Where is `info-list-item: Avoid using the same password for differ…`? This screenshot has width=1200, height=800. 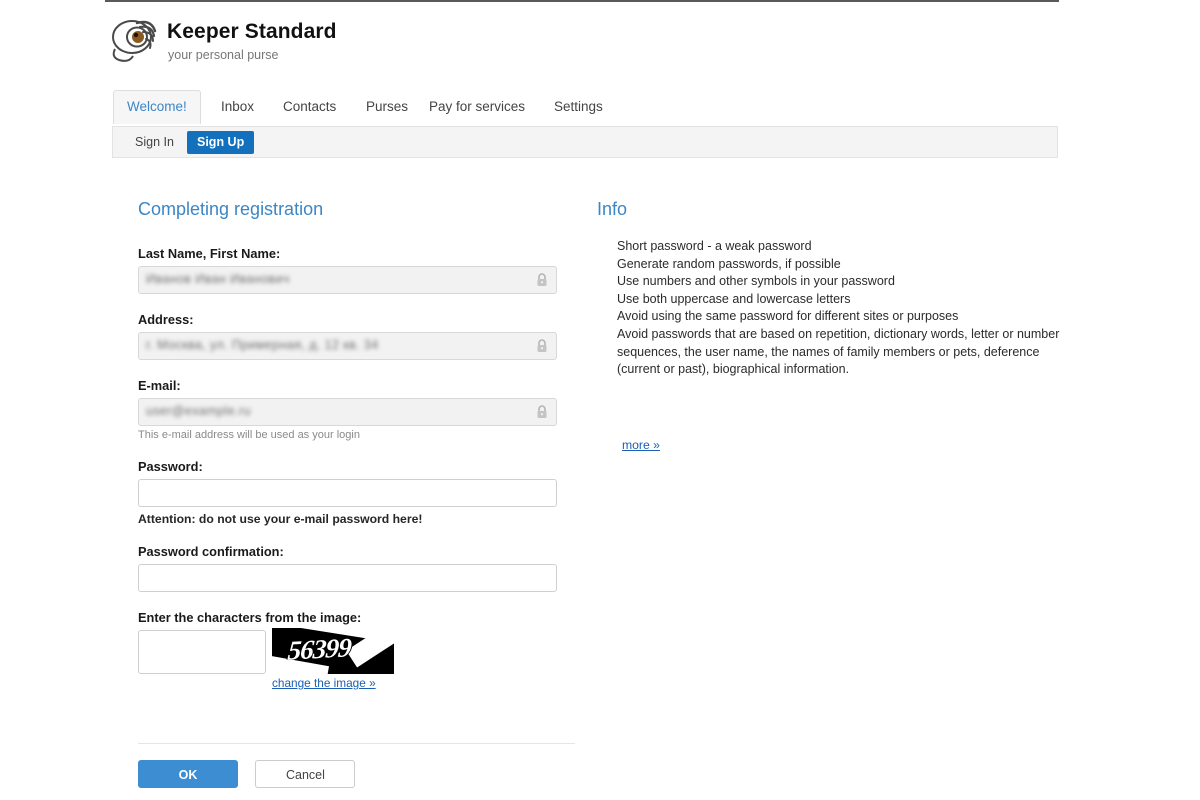
info-list-item: Avoid using the same password for differ… is located at coordinates (788, 316).